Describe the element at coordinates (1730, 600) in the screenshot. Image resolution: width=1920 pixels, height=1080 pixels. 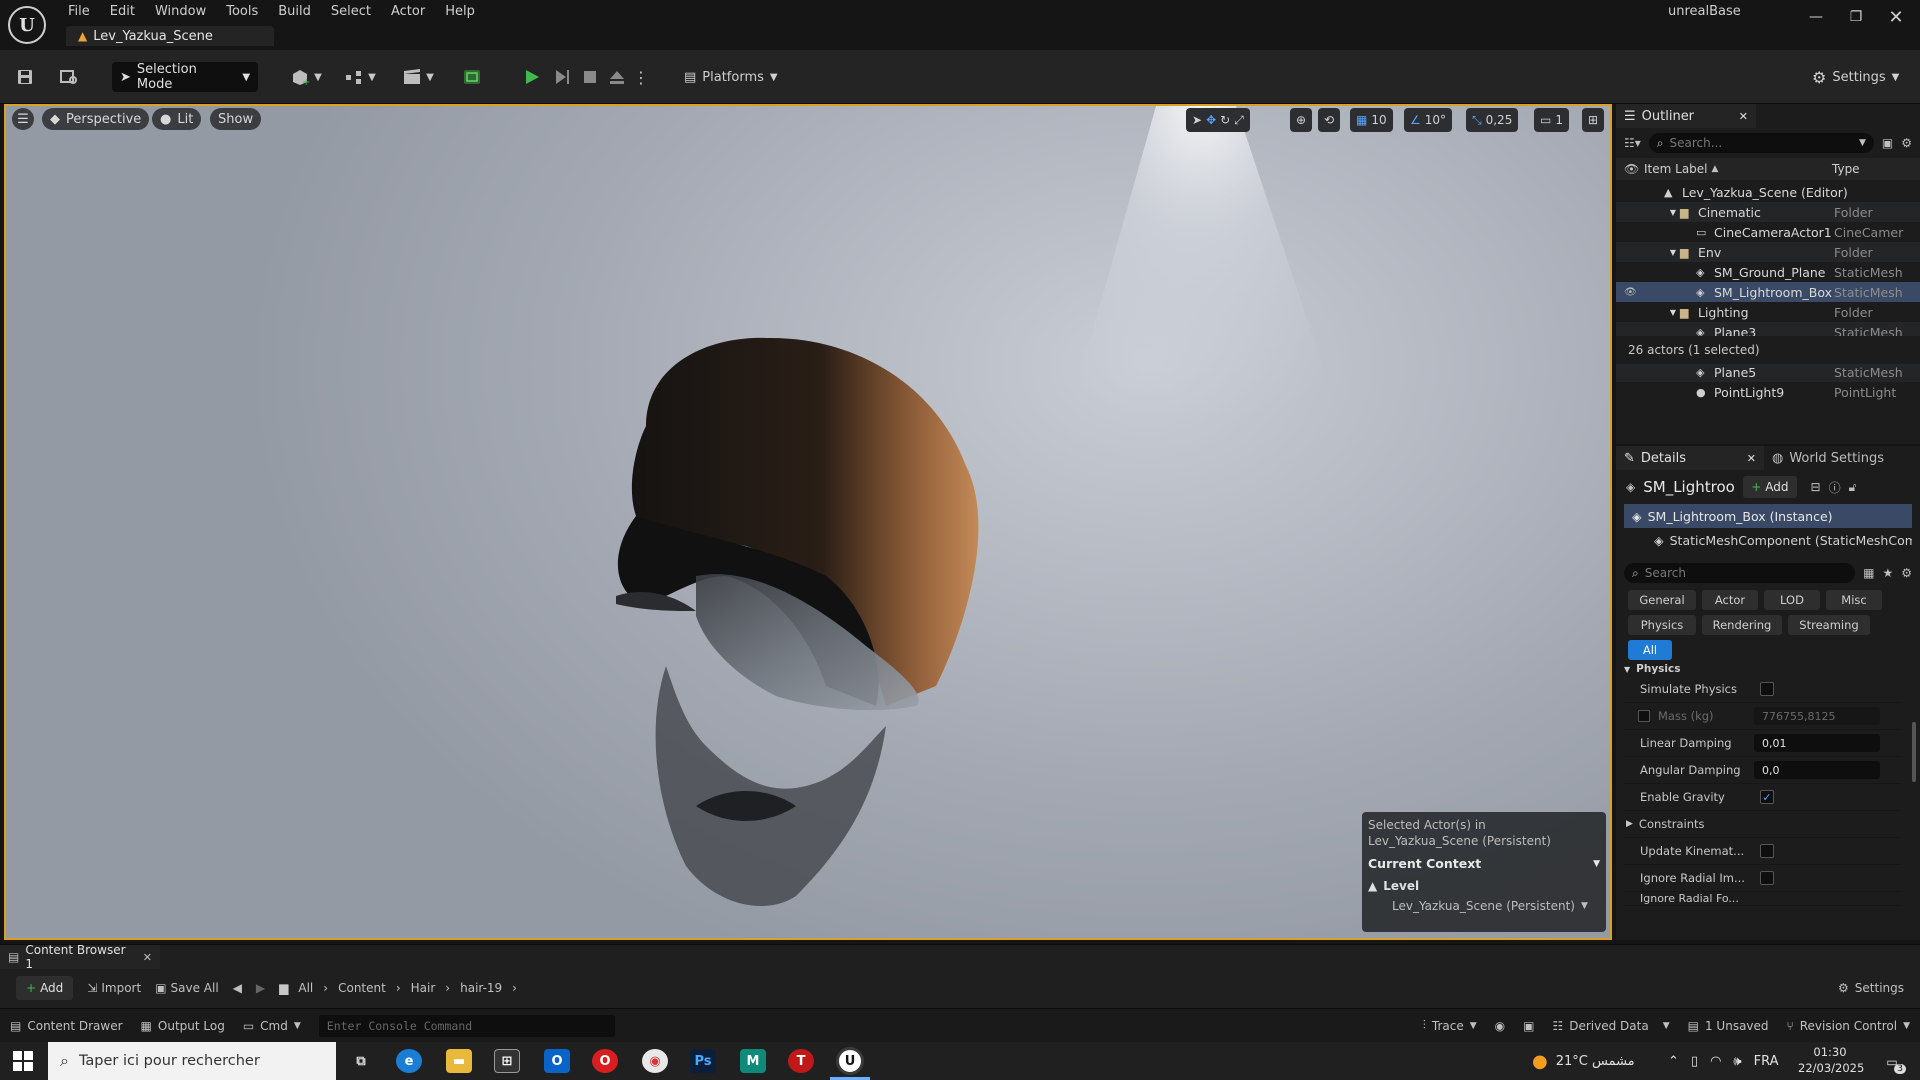
I see `filter-actor: Actor` at that location.